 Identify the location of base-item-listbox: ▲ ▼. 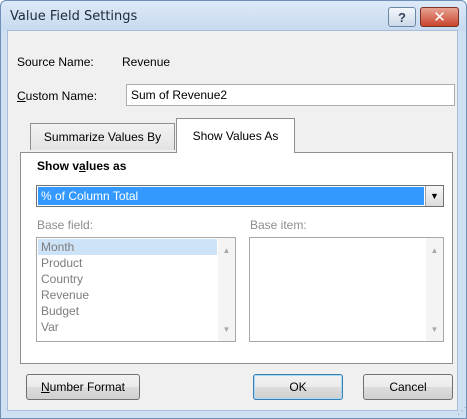
(346, 289).